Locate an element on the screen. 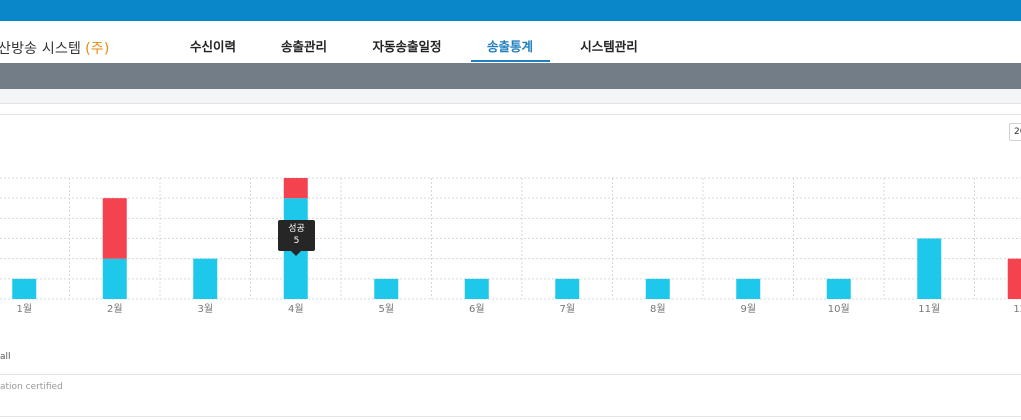 This screenshot has height=420, width=1021. x-tick-label: 4월 is located at coordinates (296, 309).